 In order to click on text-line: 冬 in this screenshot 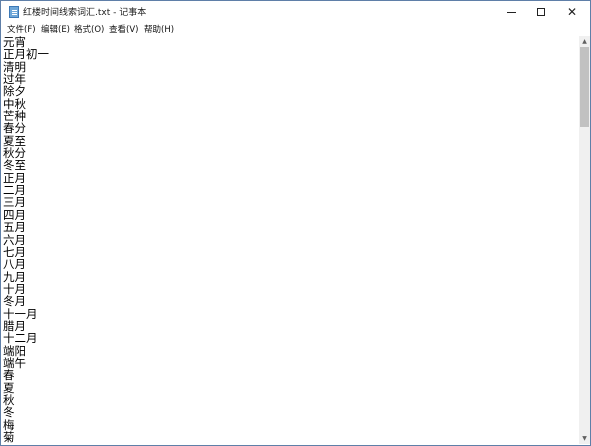, I will do `click(9, 412)`.